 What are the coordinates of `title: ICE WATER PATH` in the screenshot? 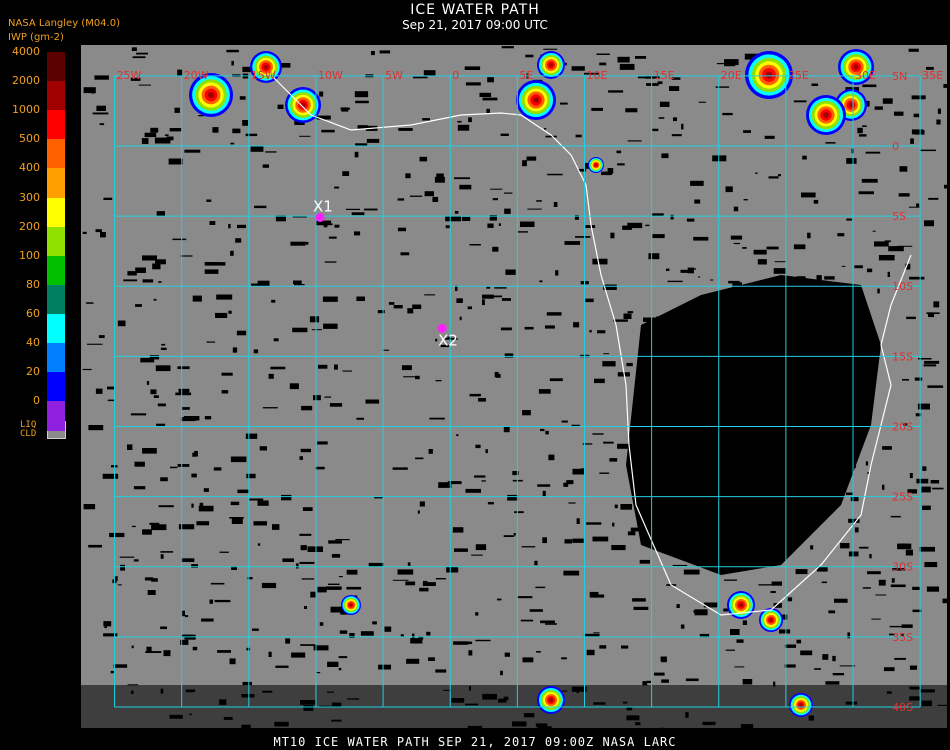 It's located at (475, 10).